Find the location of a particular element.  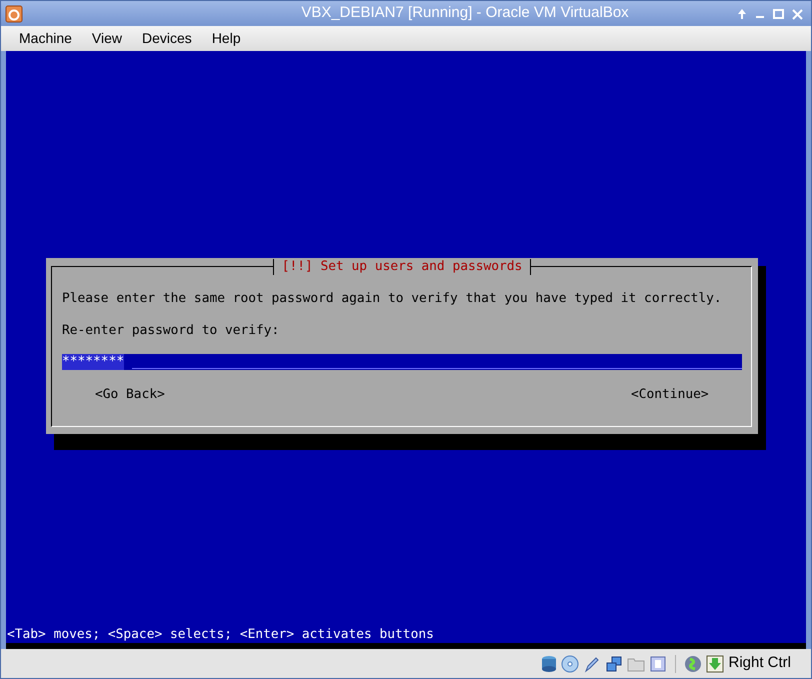

menu-item: Machine is located at coordinates (45, 38).